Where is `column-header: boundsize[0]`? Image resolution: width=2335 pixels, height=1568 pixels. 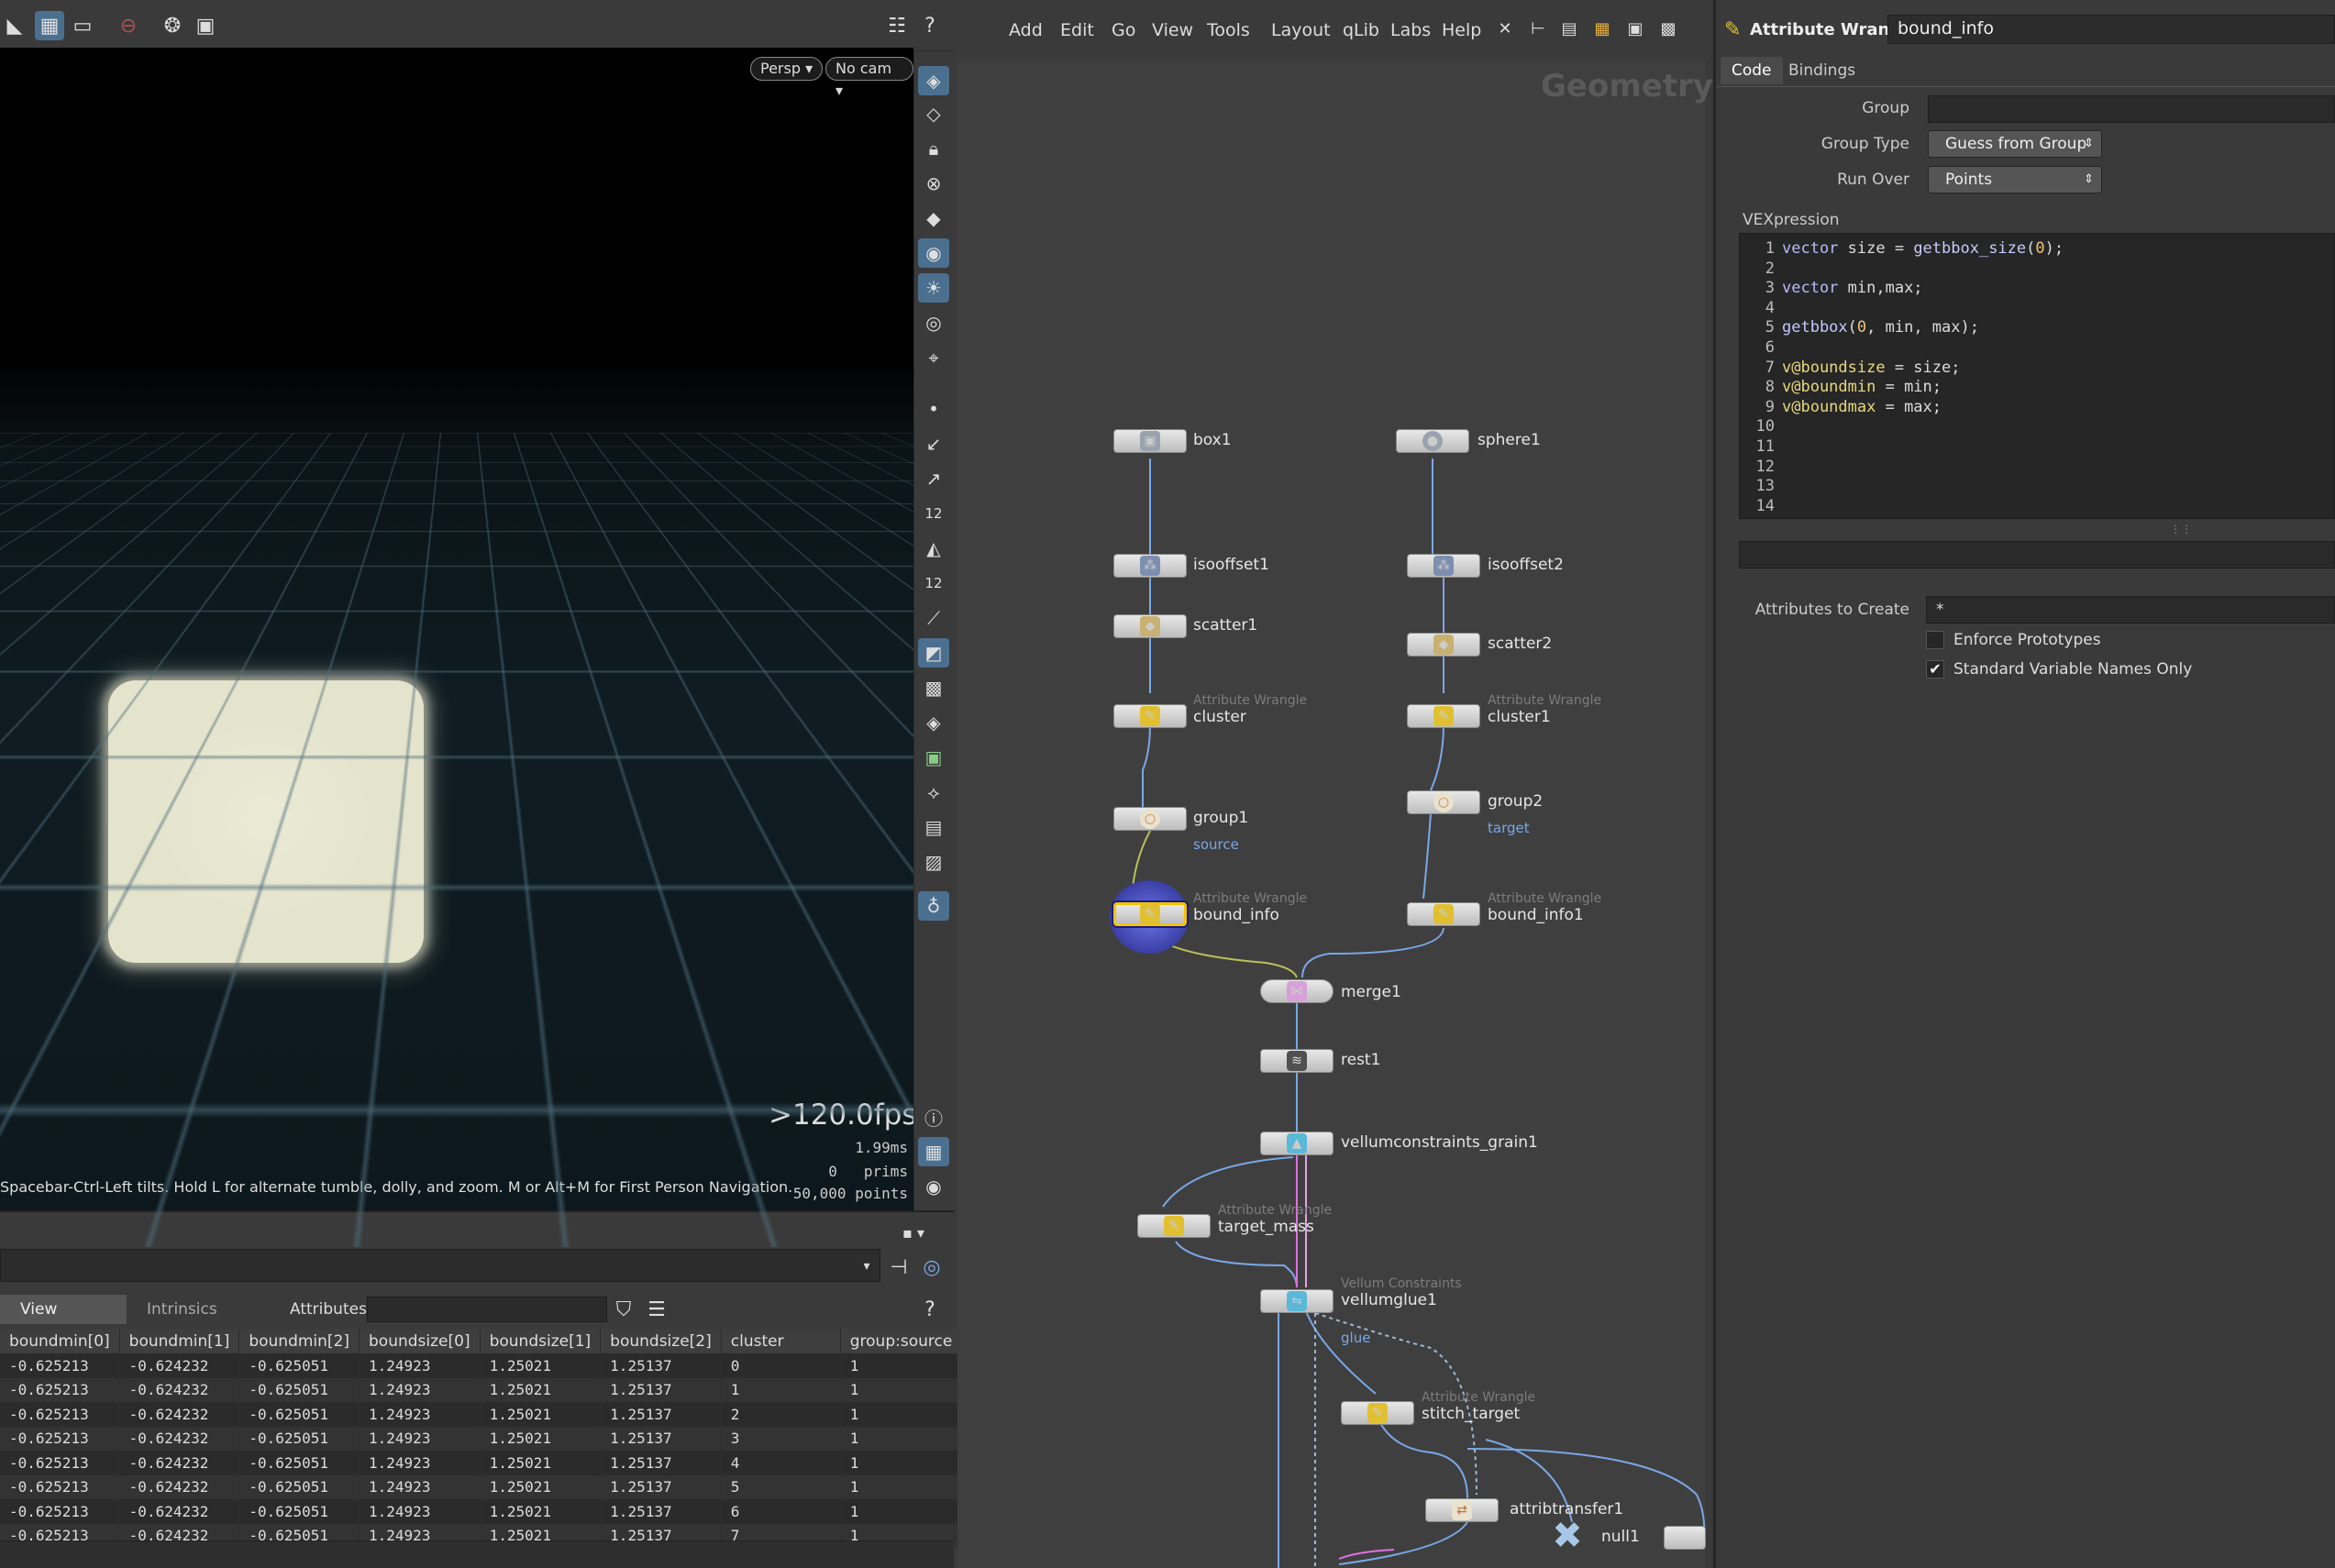
column-header: boundsize[0] is located at coordinates (420, 1341).